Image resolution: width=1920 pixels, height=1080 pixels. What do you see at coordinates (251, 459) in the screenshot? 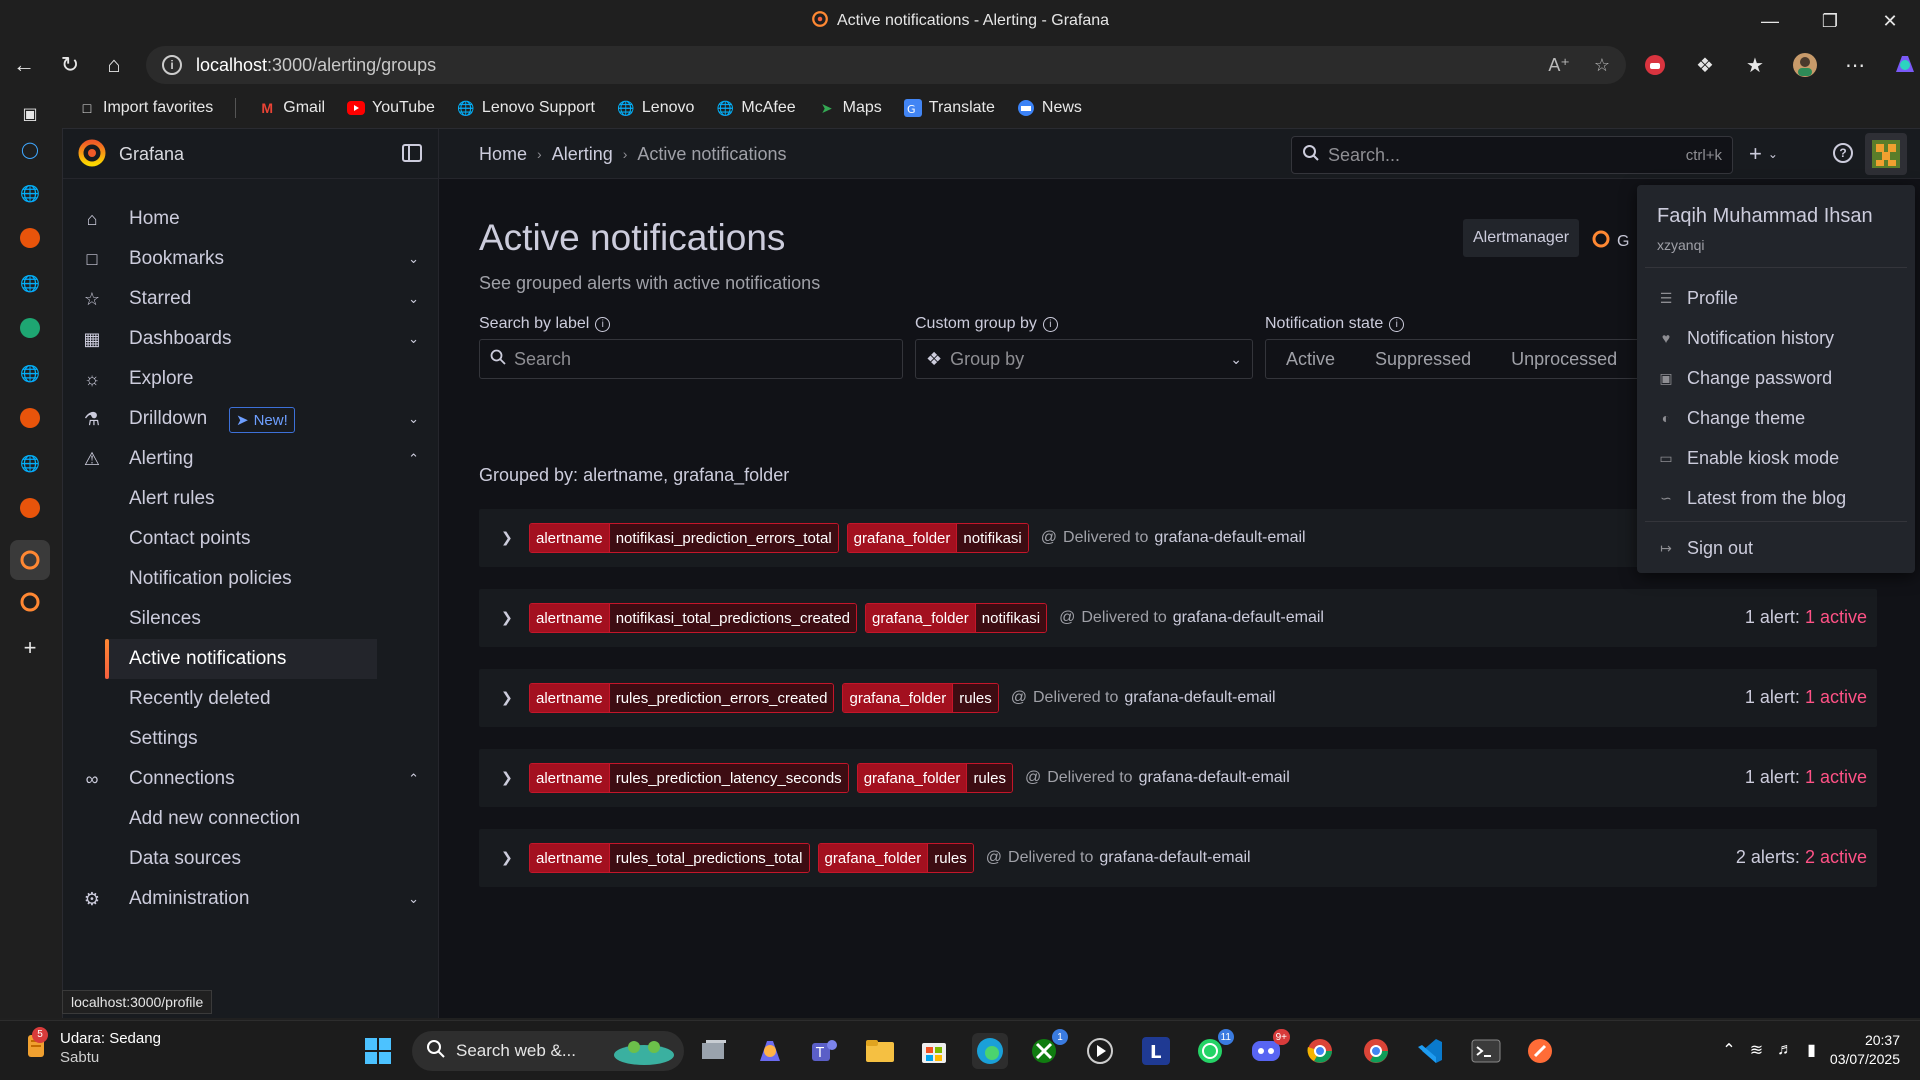
I see `nav-item-alerting: ⚠ Alerting ⌃` at bounding box center [251, 459].